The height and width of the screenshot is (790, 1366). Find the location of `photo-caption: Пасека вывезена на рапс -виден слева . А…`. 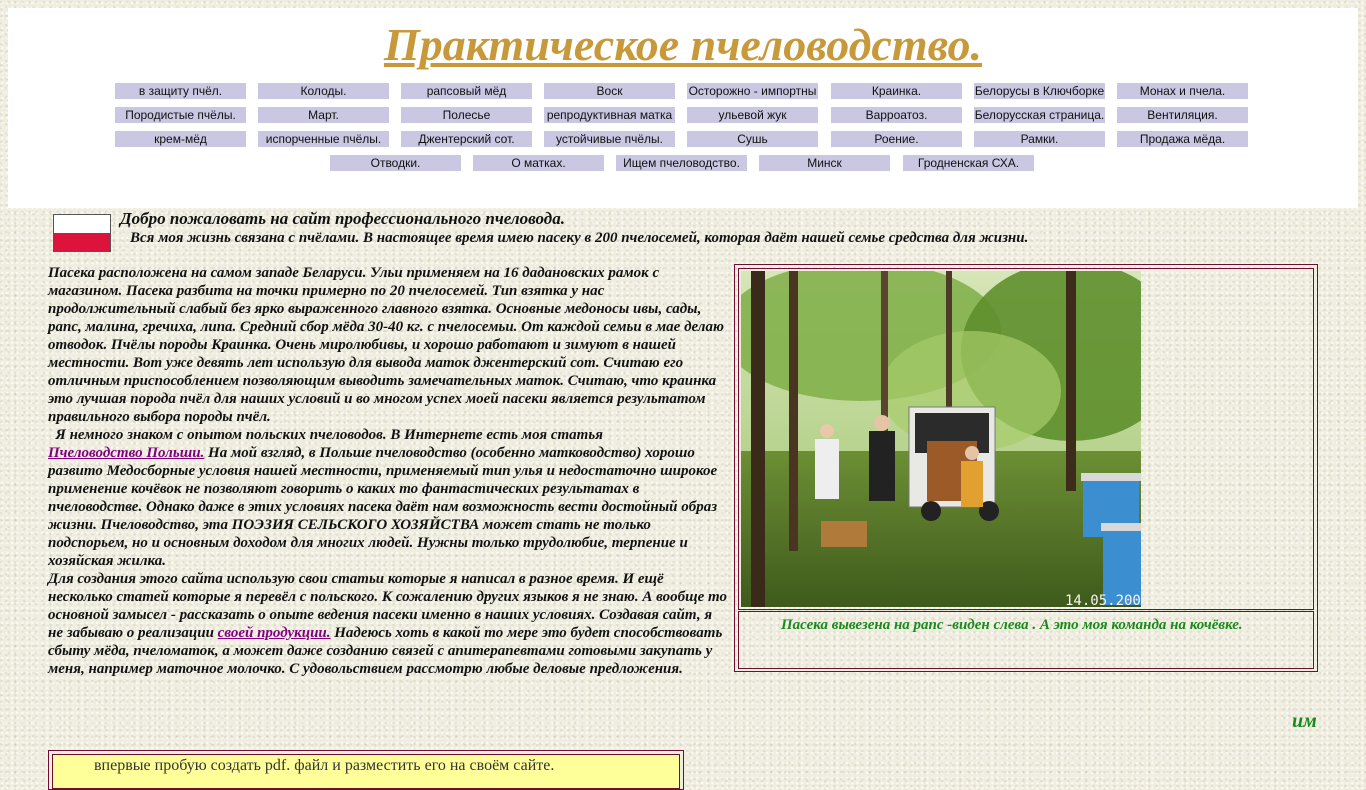

photo-caption: Пасека вывезена на рапс -виден слева . А… is located at coordinates (1012, 625).